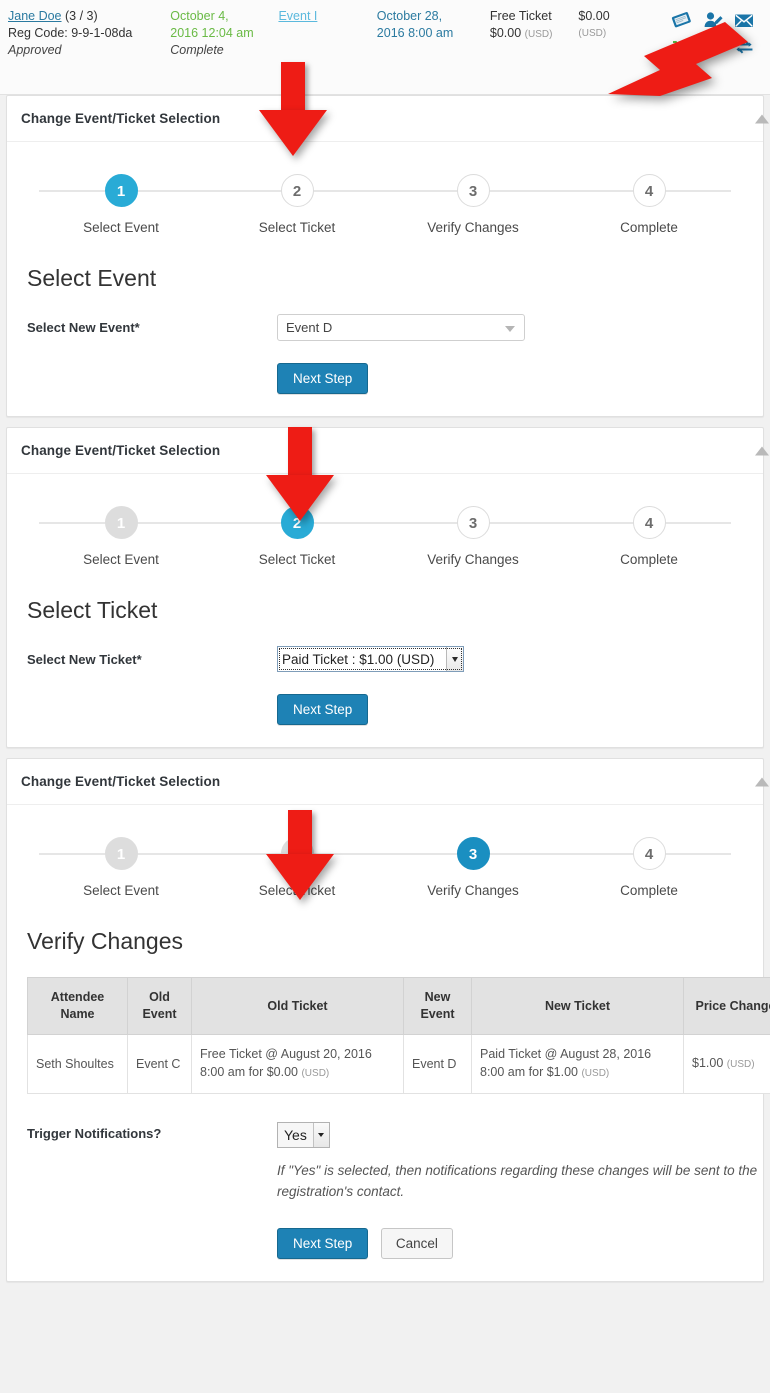 The width and height of the screenshot is (770, 1393). I want to click on event-name-link: Event I, so click(297, 16).